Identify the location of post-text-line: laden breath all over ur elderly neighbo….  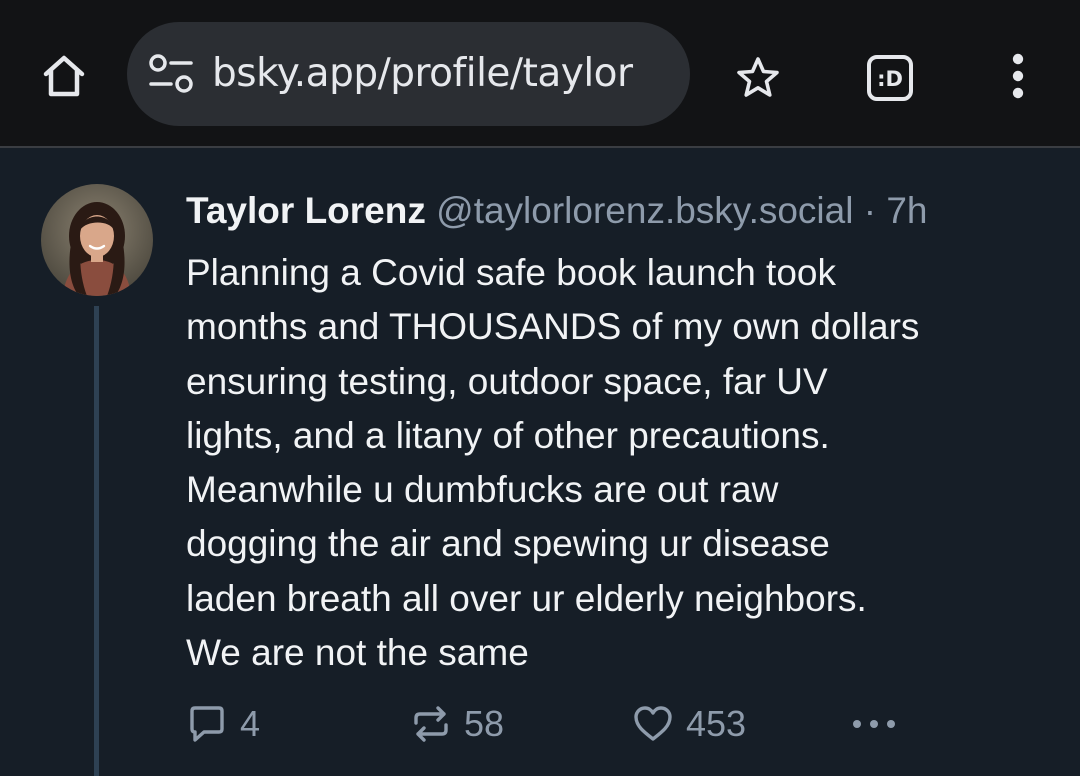
(526, 598).